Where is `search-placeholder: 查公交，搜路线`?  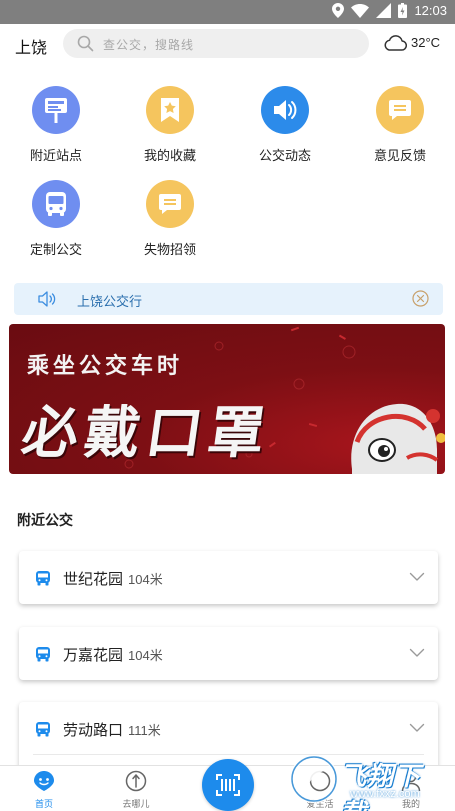
search-placeholder: 查公交，搜路线 is located at coordinates (149, 45).